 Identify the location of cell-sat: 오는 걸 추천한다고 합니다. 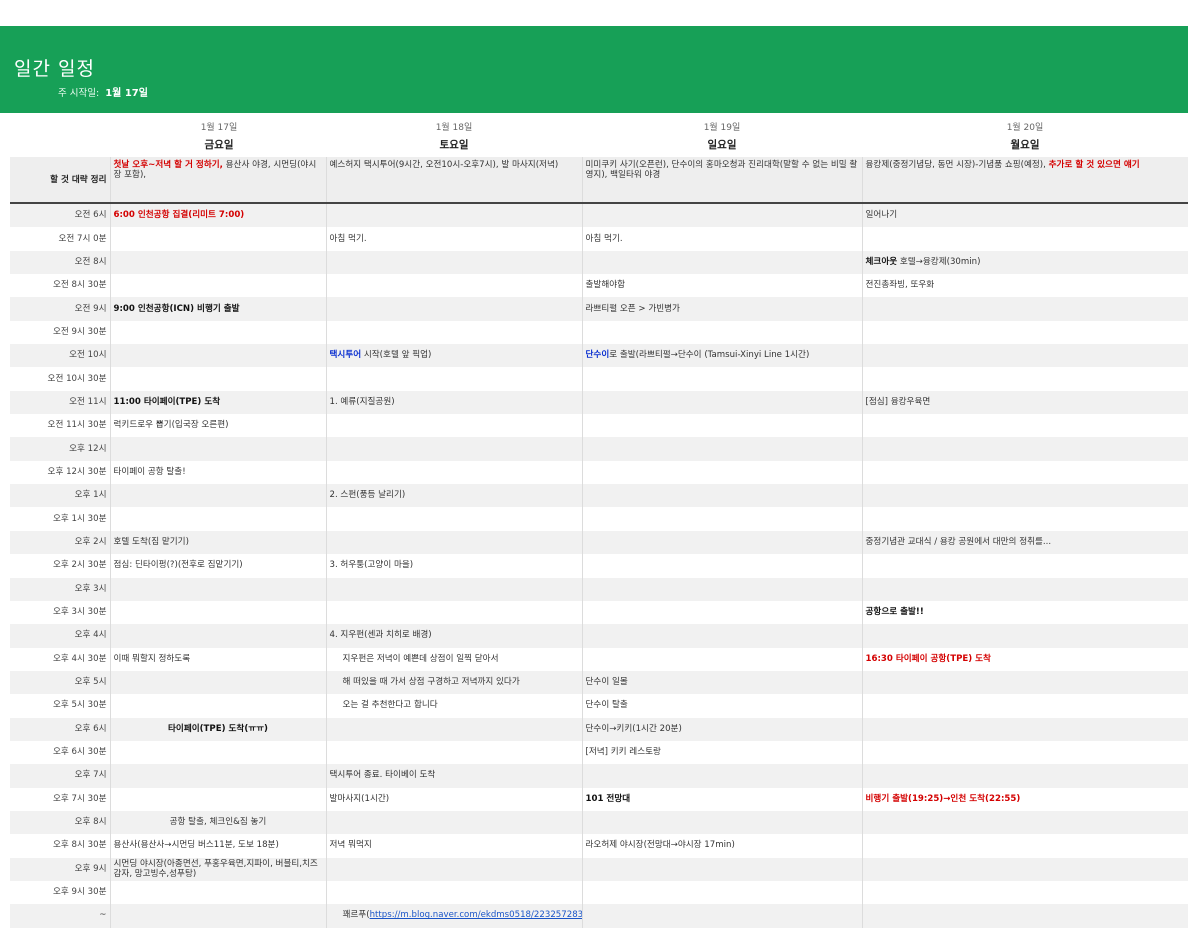
(454, 706).